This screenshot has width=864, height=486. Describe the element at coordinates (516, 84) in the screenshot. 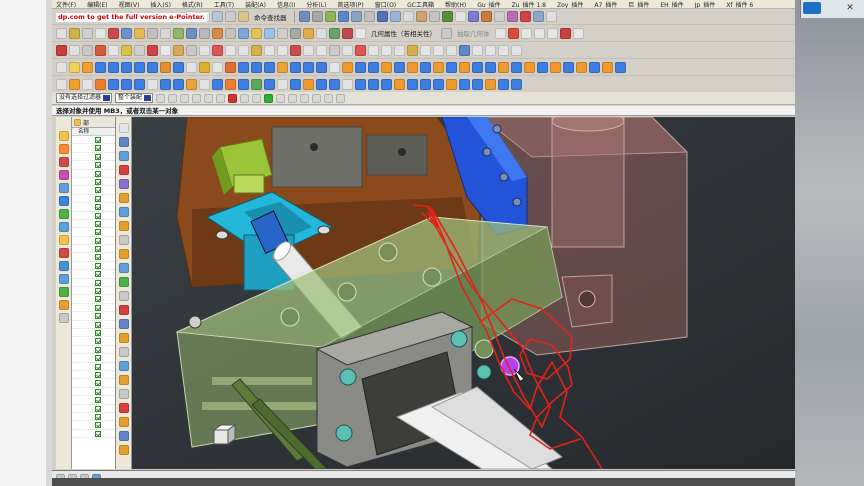

I see `mold-lock-icon` at that location.